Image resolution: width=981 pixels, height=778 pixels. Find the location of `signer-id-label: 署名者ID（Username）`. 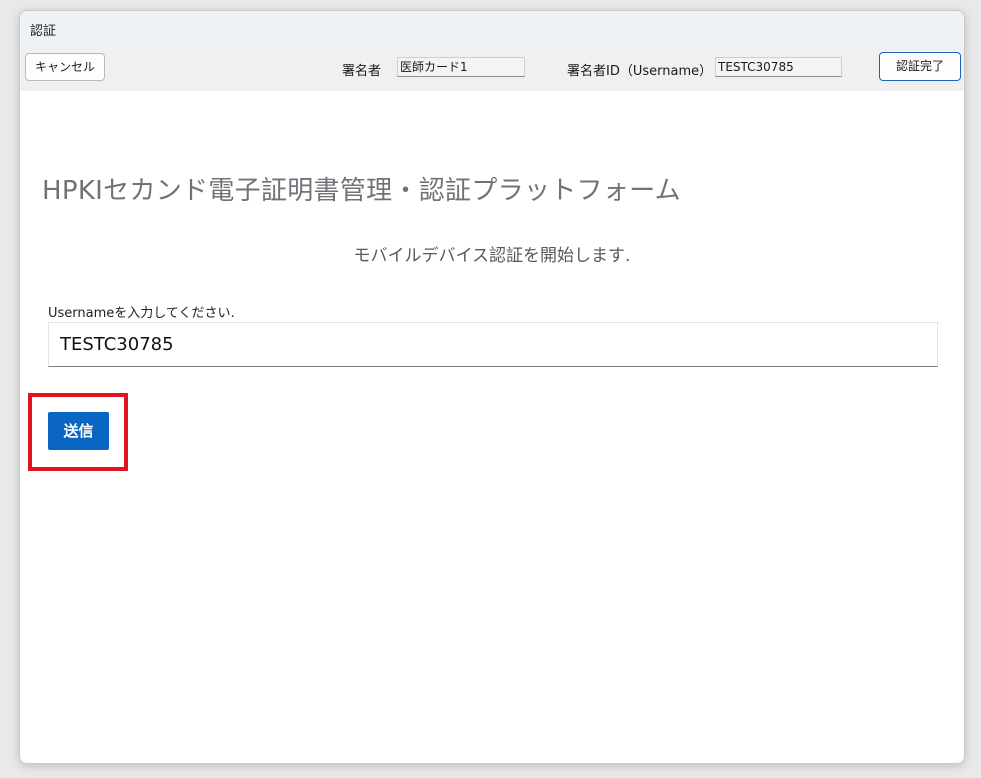

signer-id-label: 署名者ID（Username） is located at coordinates (640, 71).